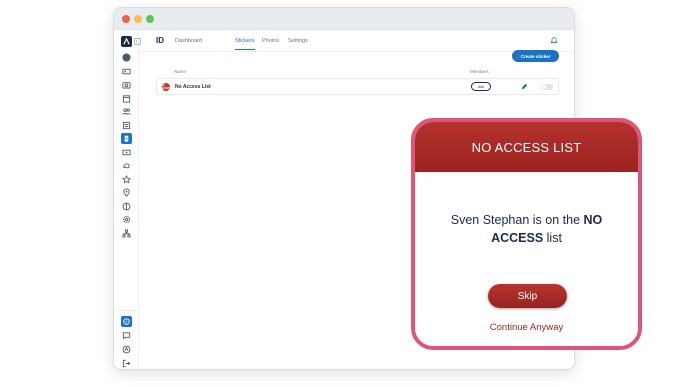 This screenshot has height=387, width=688. What do you see at coordinates (526, 229) in the screenshot?
I see `modal-message: Sven Stephan is on the NO ACCESS list` at bounding box center [526, 229].